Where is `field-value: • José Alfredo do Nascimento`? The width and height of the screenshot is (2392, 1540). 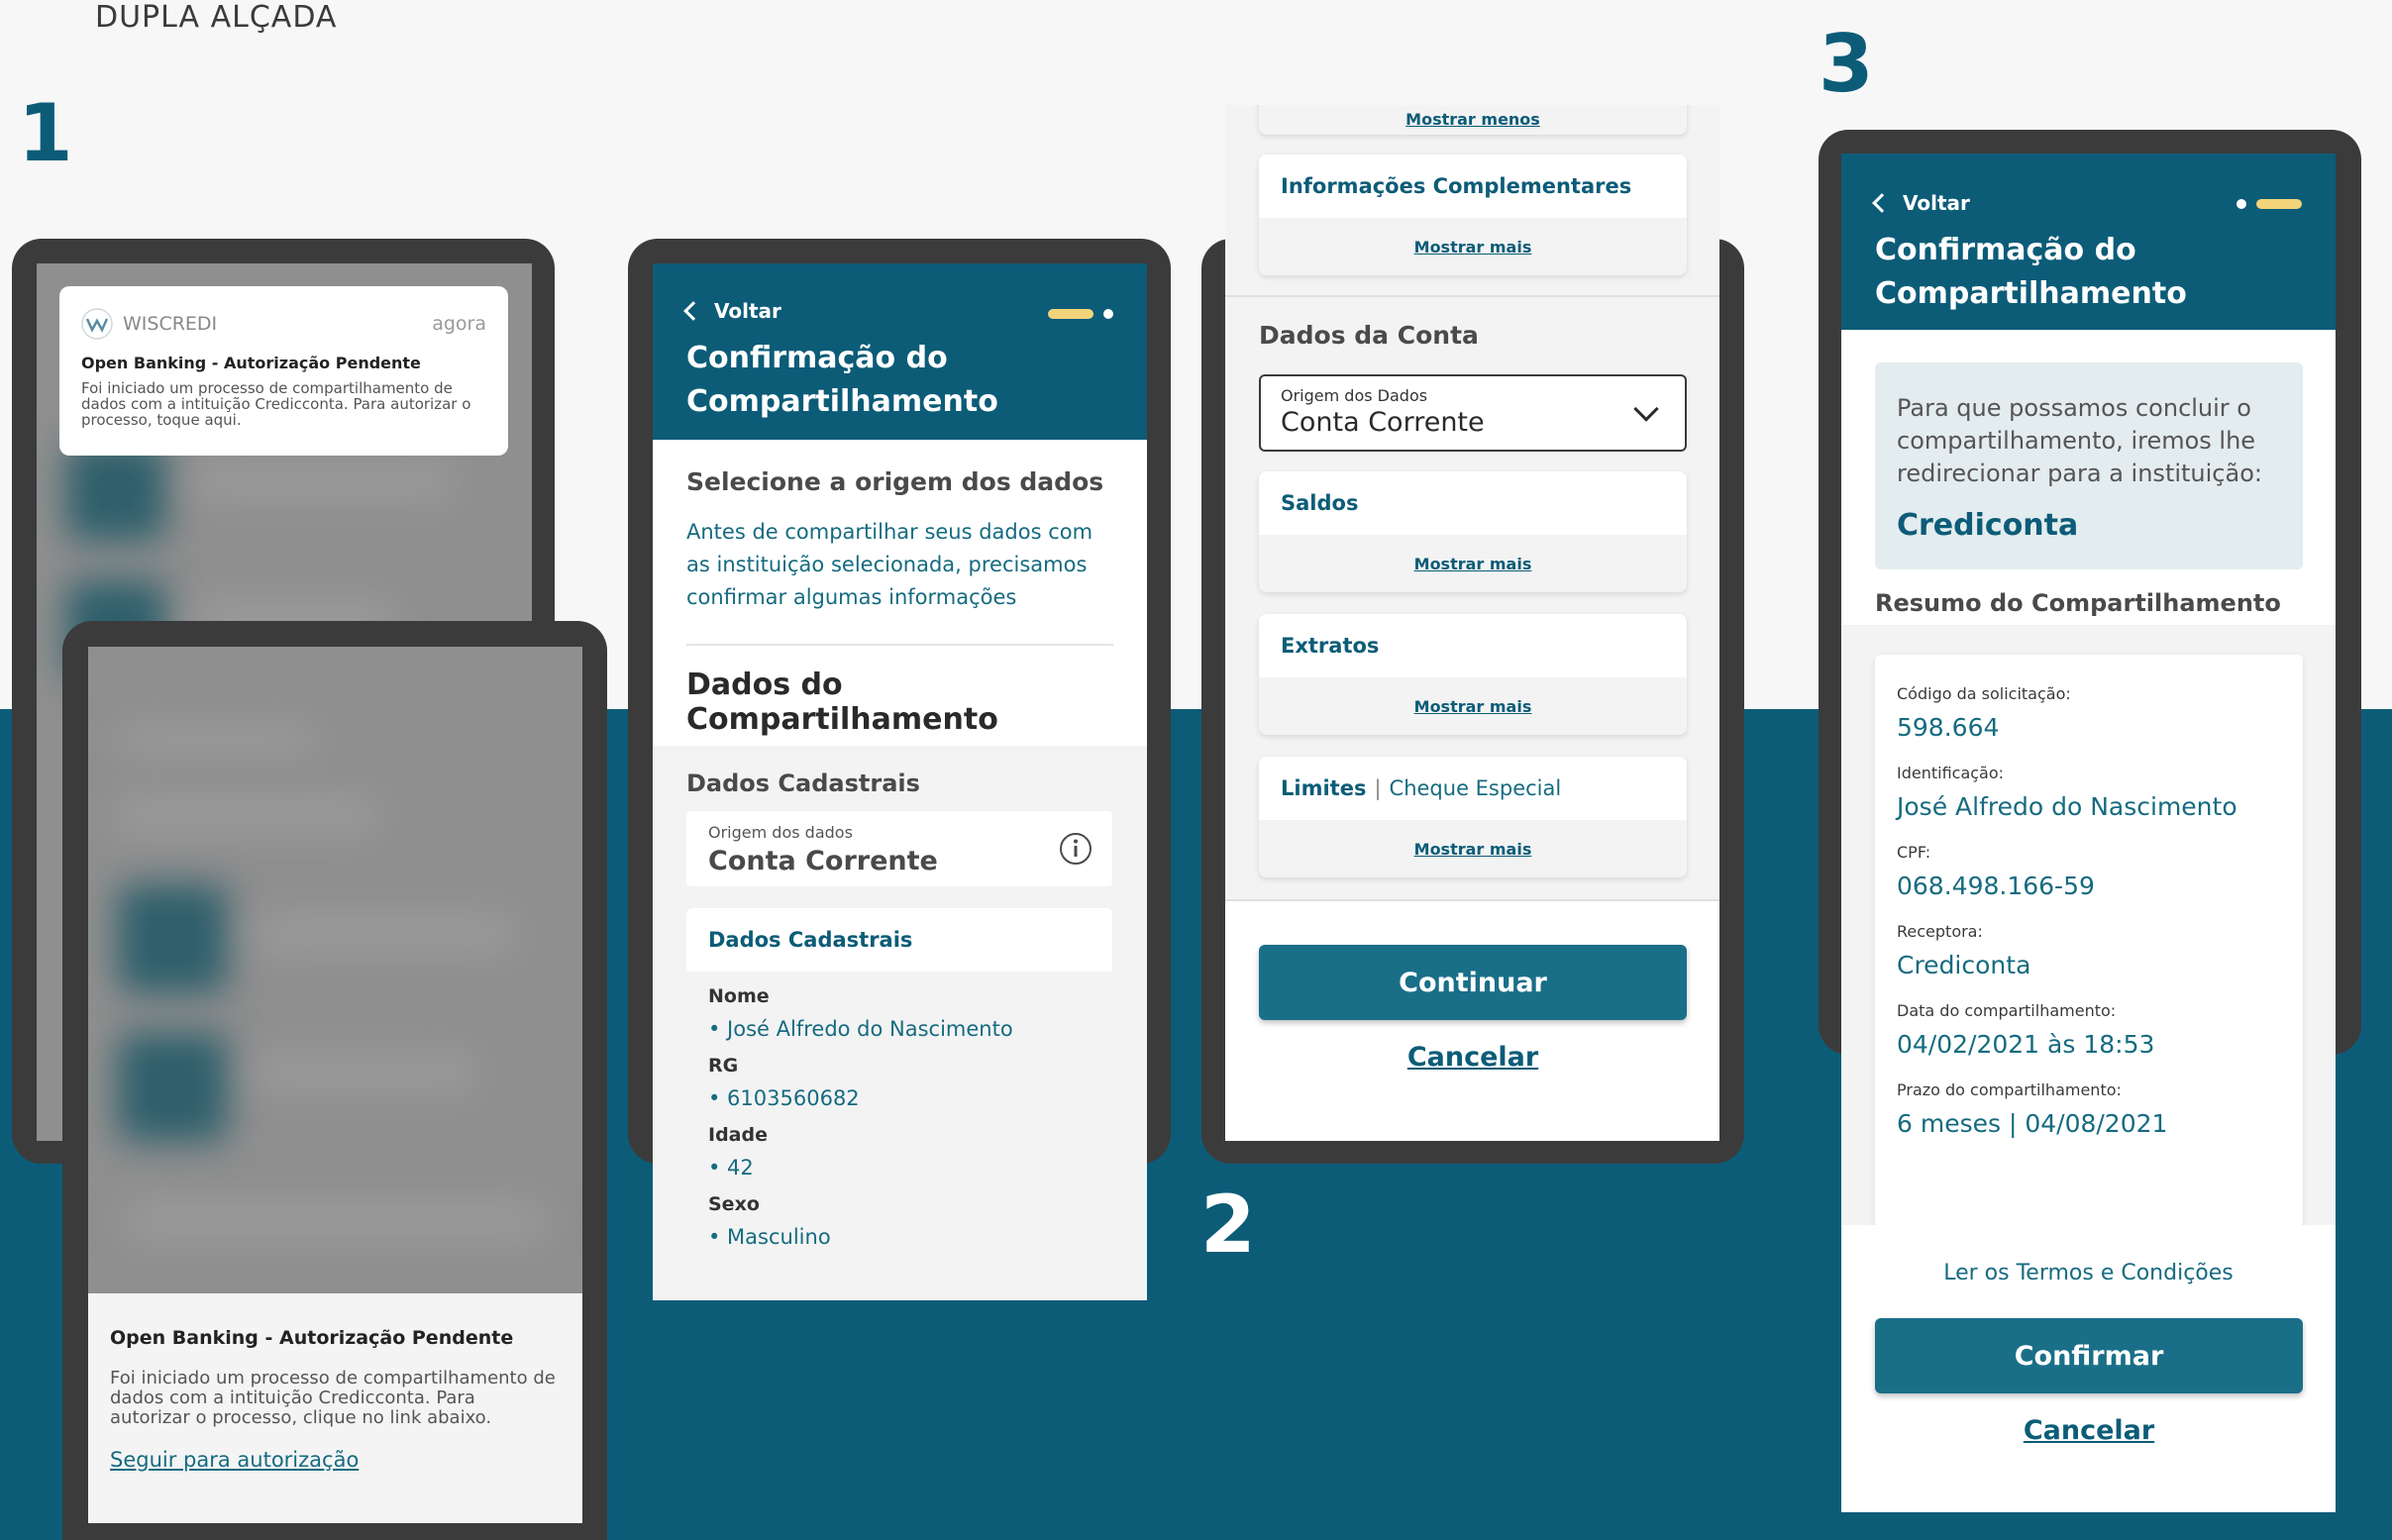
field-value: • José Alfredo do Nascimento is located at coordinates (860, 1029).